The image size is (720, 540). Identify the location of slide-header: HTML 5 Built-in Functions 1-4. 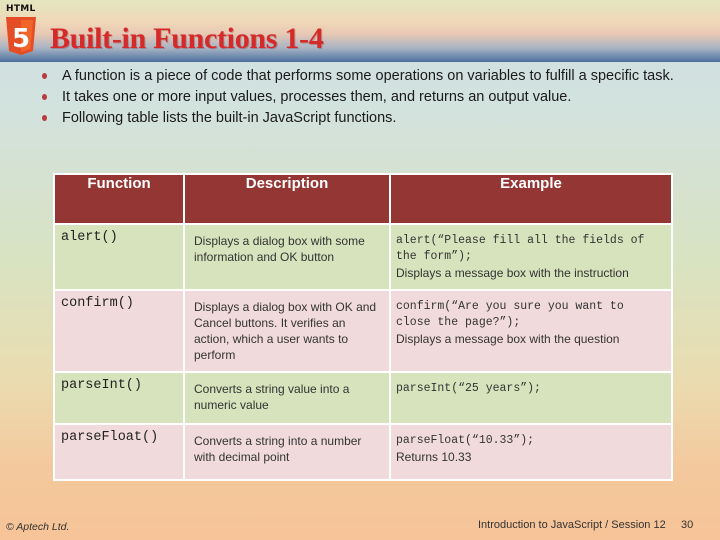
(360, 31).